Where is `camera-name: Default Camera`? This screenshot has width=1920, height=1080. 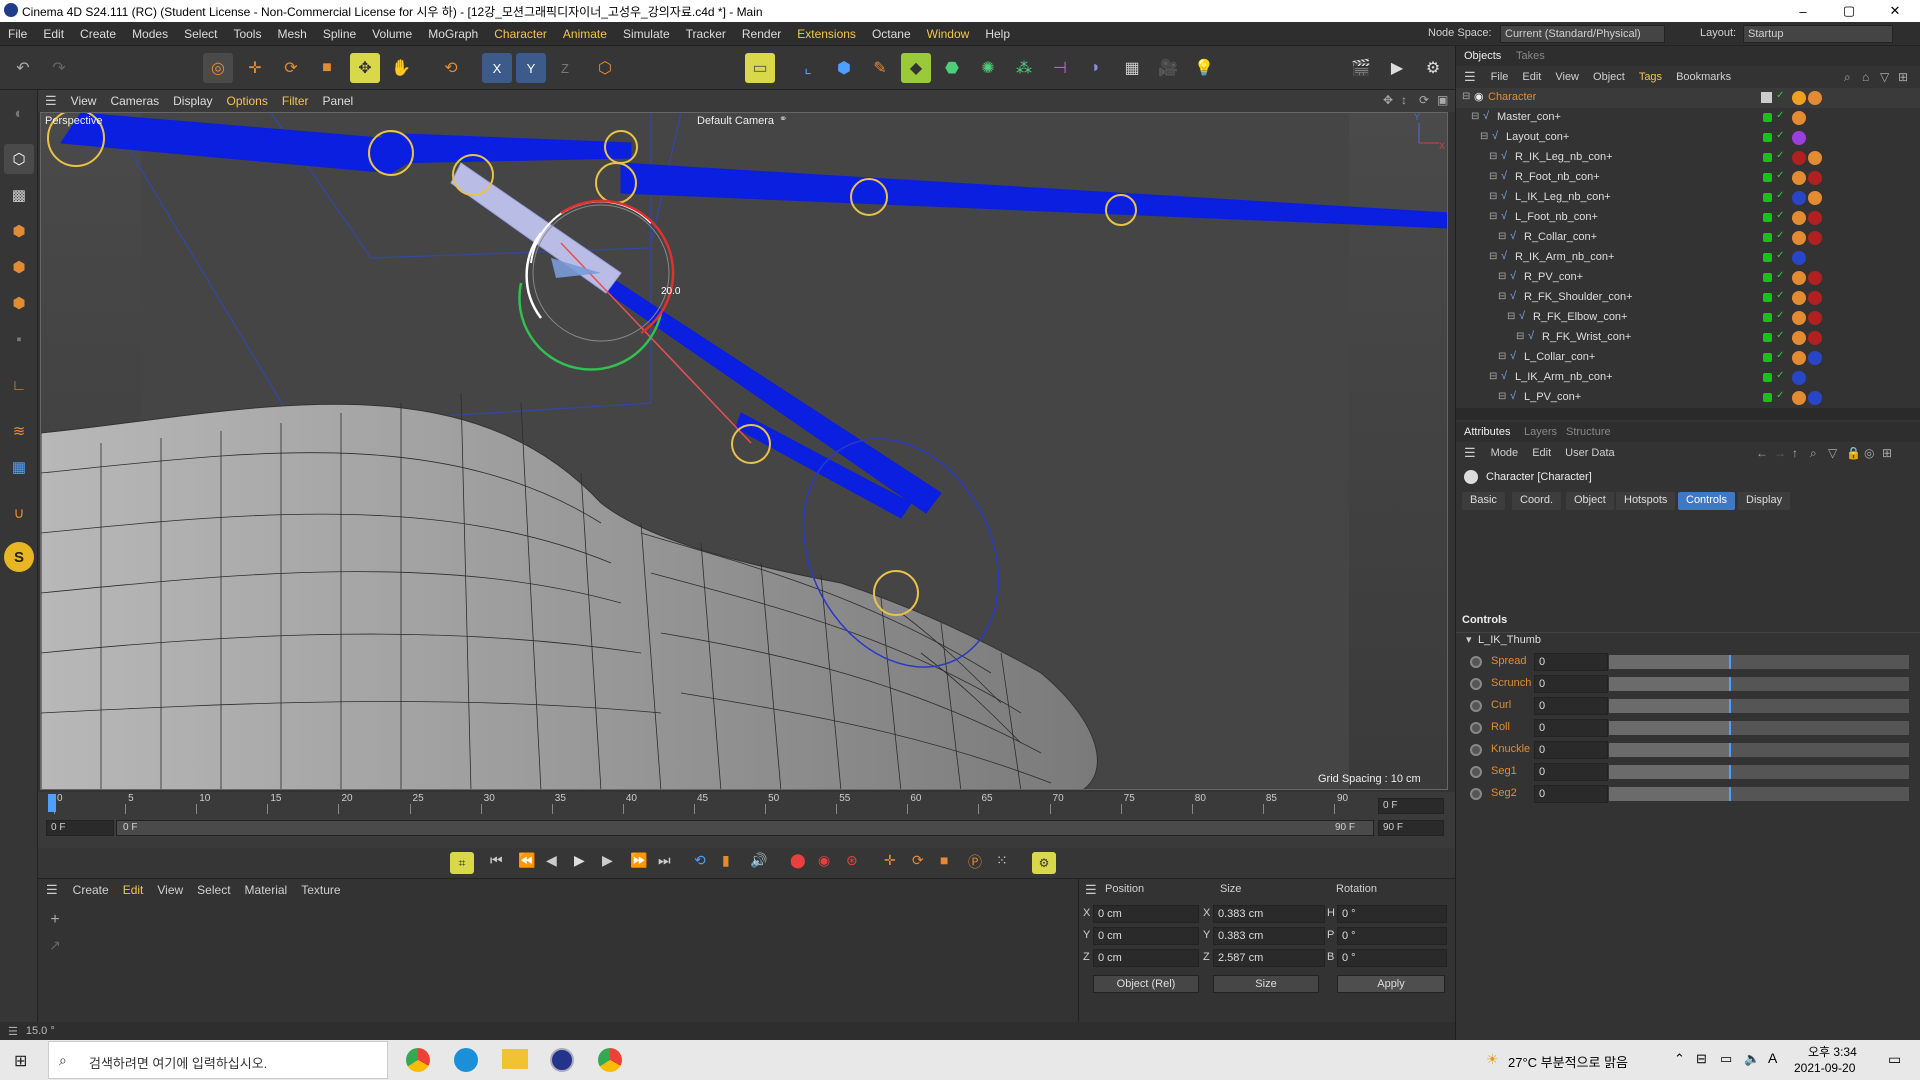 camera-name: Default Camera is located at coordinates (735, 121).